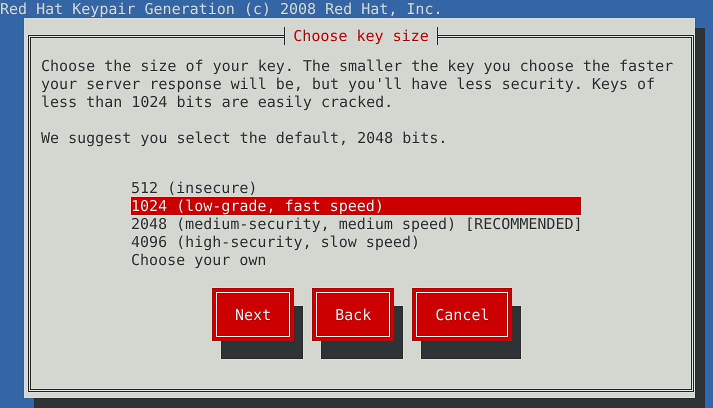  What do you see at coordinates (356, 206) in the screenshot?
I see `list-option: 1024 (low-grade, fast speed)` at bounding box center [356, 206].